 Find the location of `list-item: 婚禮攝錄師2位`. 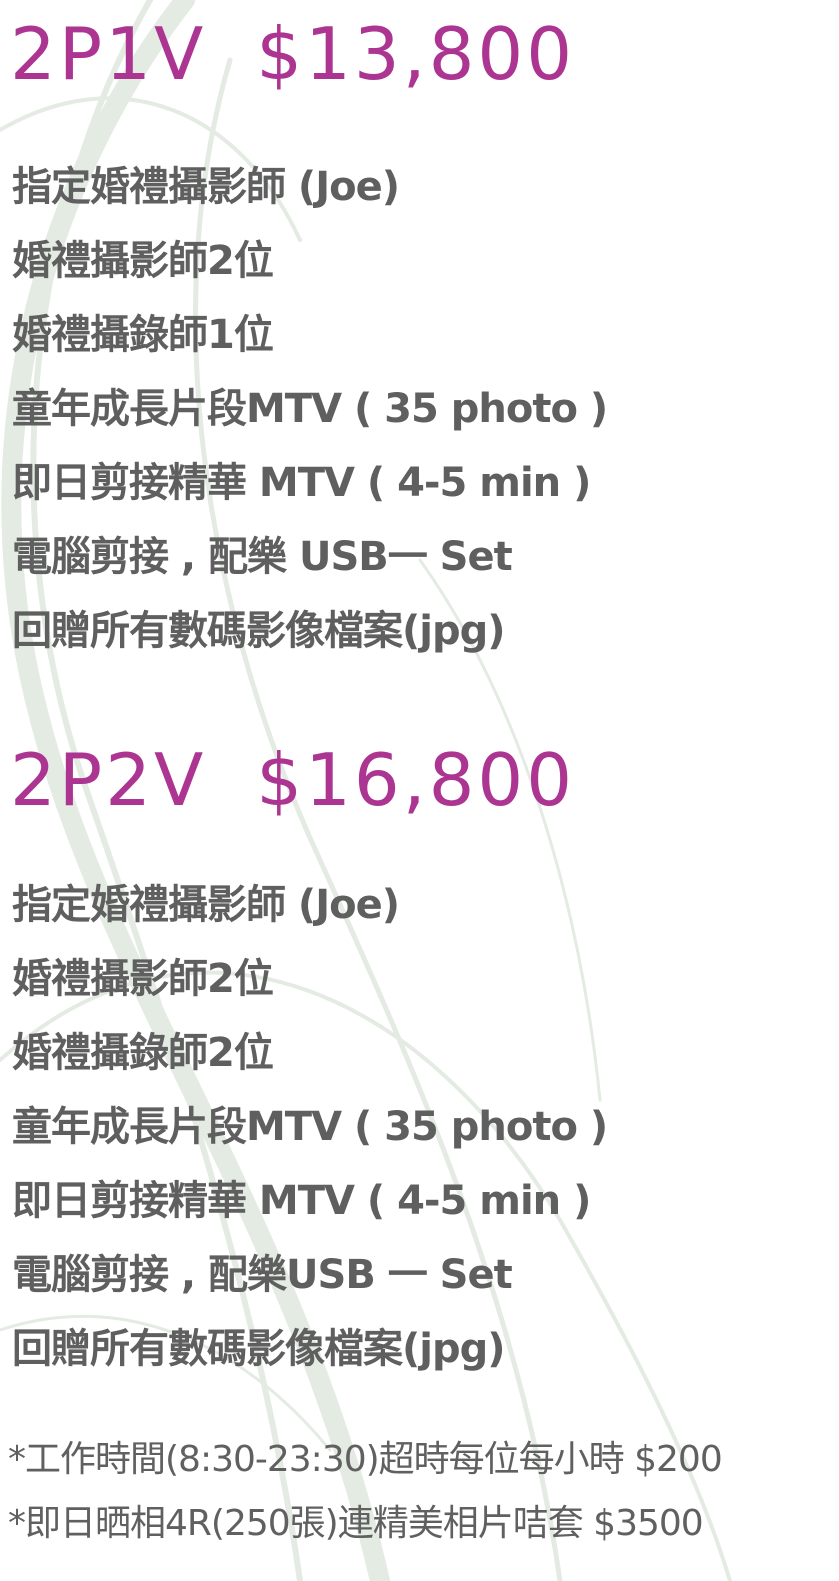

list-item: 婚禮攝錄師2位 is located at coordinates (143, 1053).